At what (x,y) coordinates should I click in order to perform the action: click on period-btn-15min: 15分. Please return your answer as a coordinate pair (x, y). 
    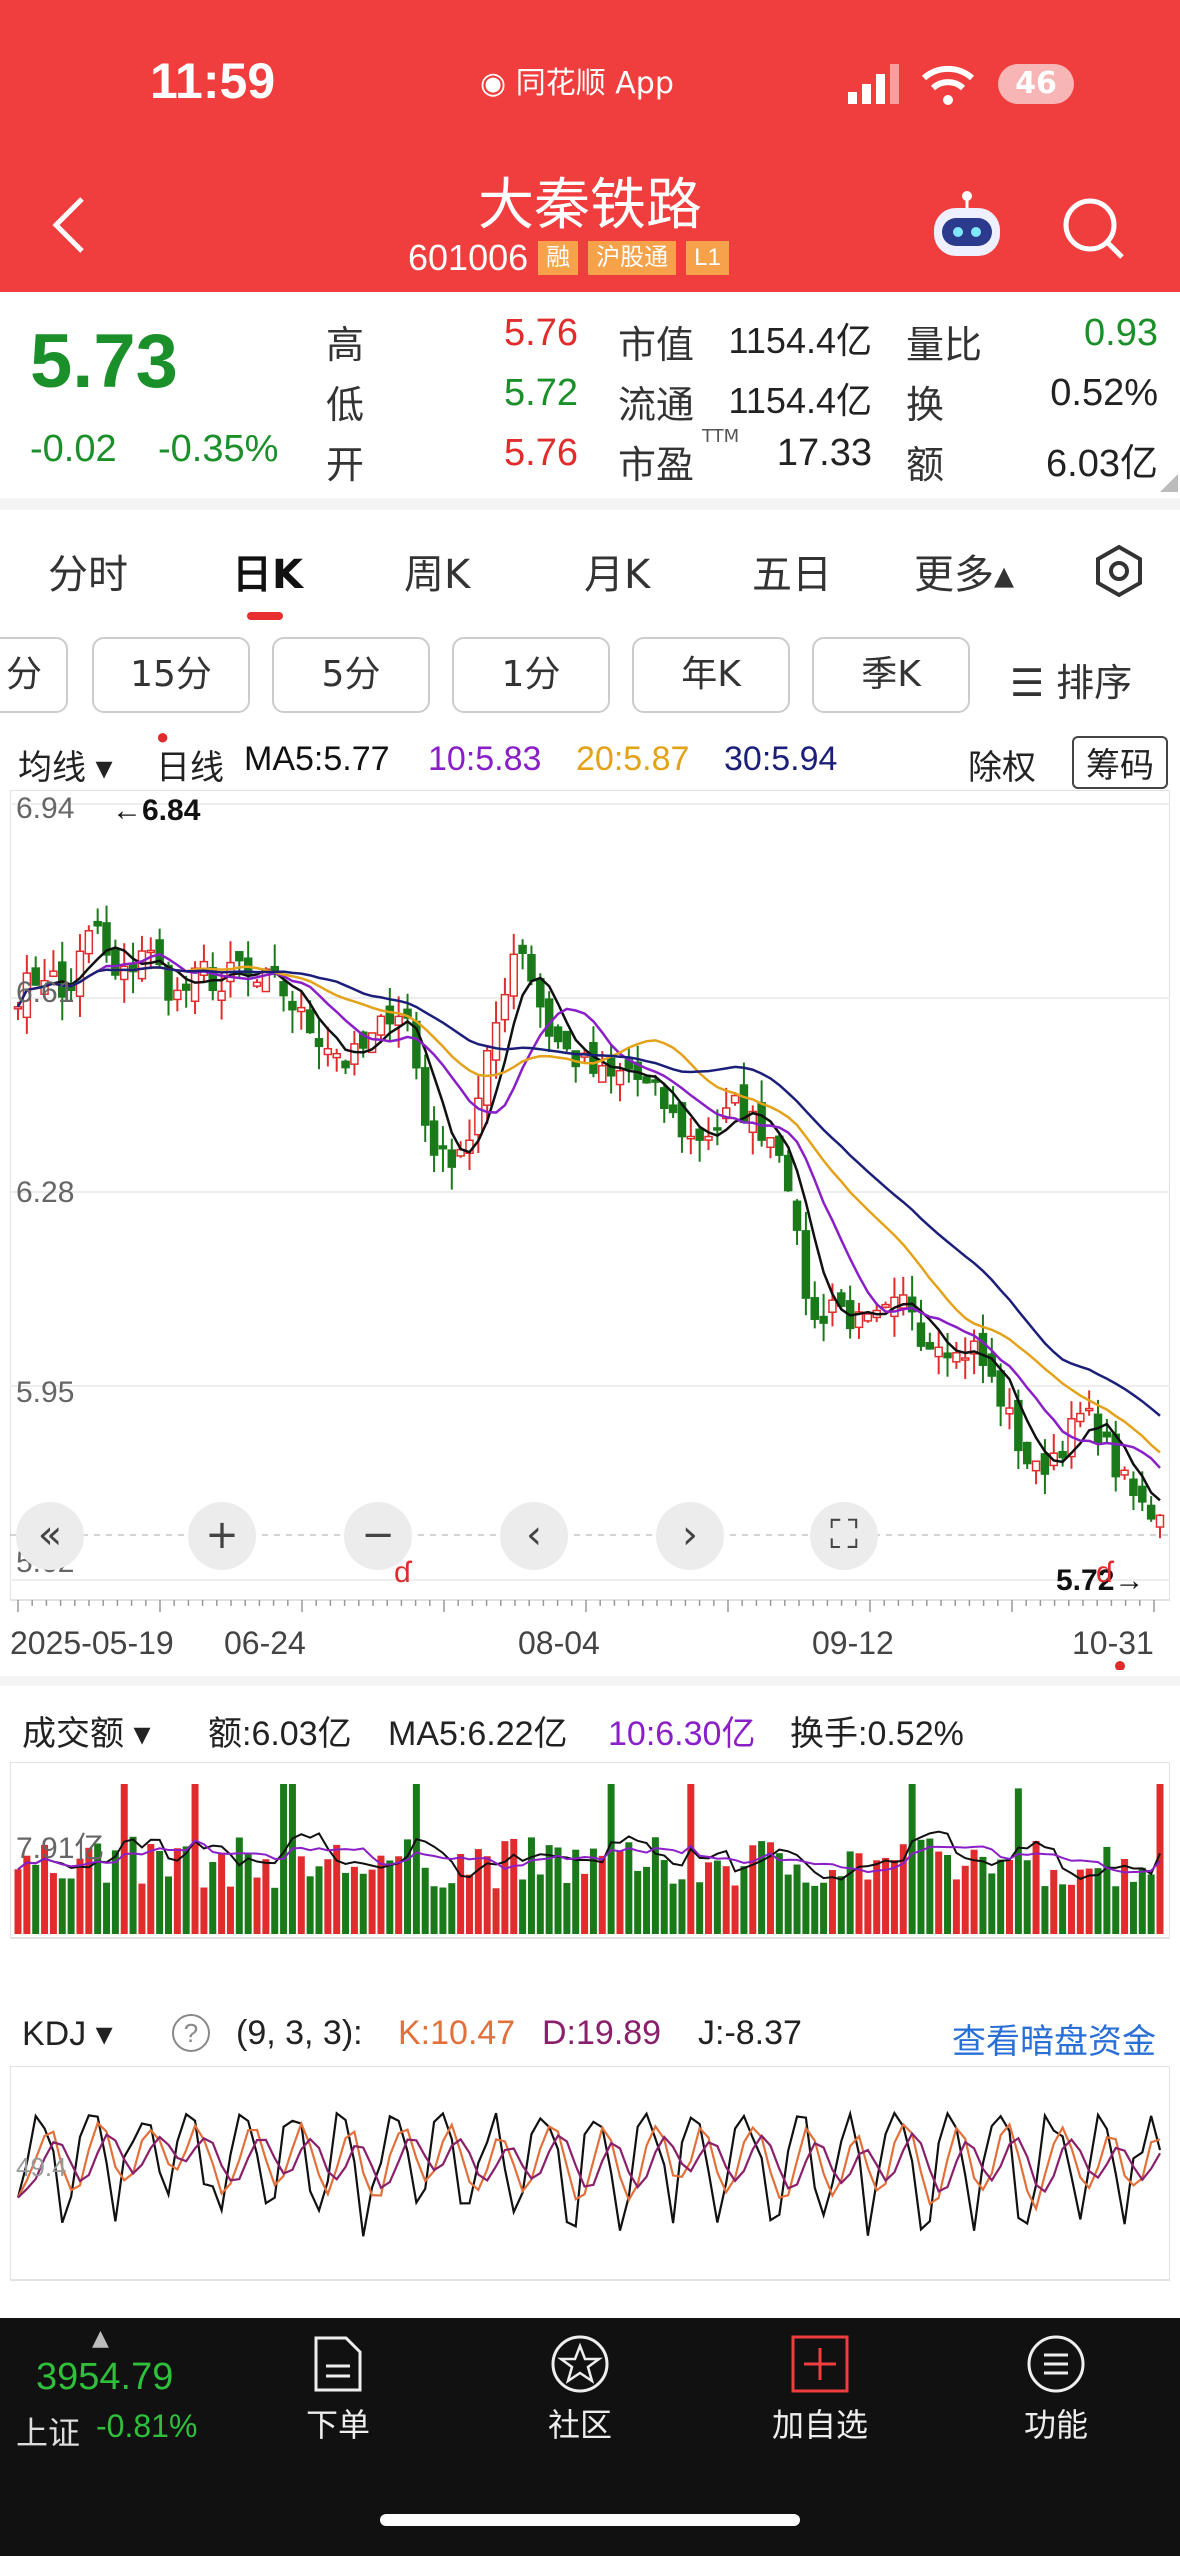
    Looking at the image, I should click on (171, 675).